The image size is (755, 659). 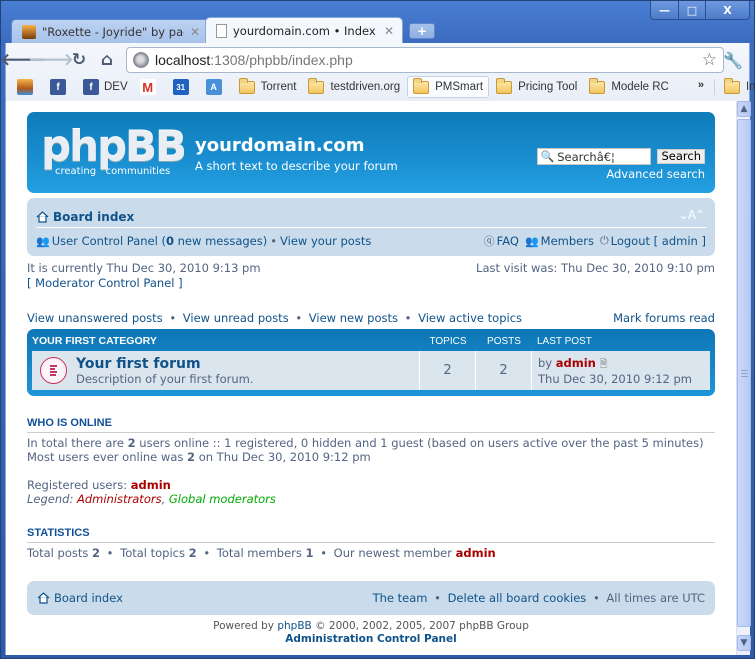 What do you see at coordinates (621, 370) in the screenshot?
I see `forum-last-post: by admin 🗎 Thu Dec 30, 2010 9:12 pm` at bounding box center [621, 370].